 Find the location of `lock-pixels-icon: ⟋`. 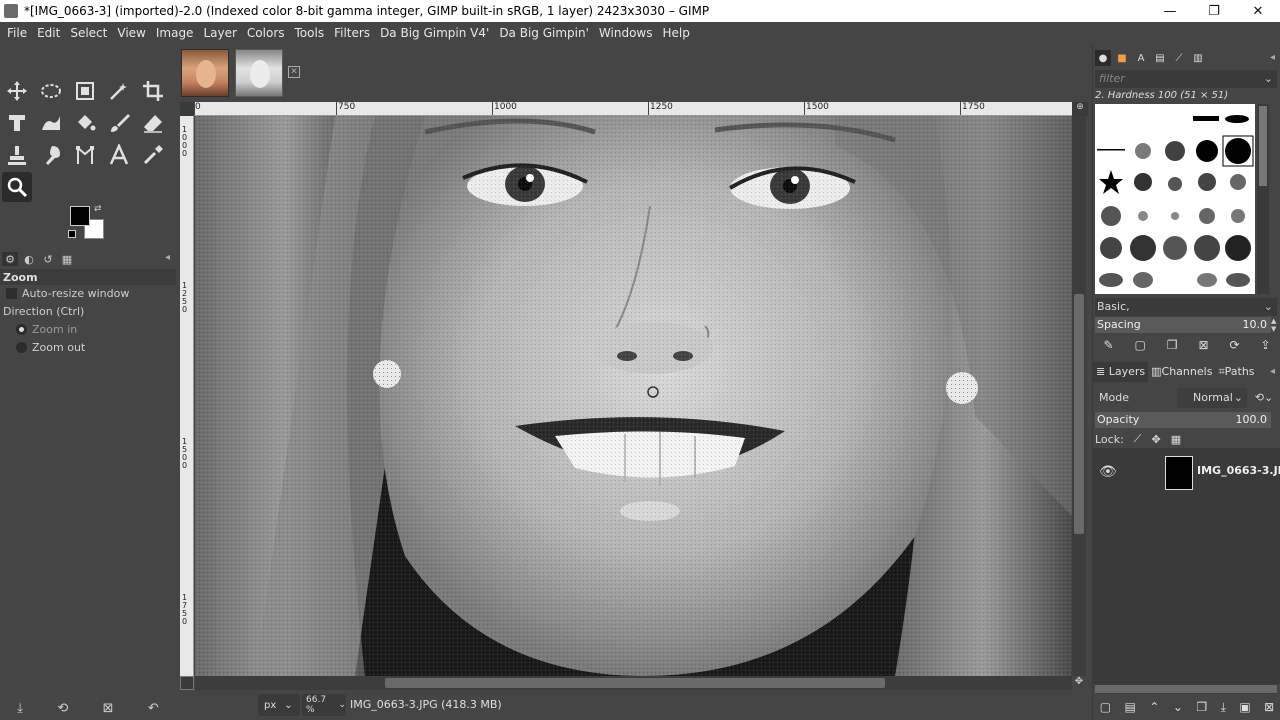

lock-pixels-icon: ⟋ is located at coordinates (1138, 439).